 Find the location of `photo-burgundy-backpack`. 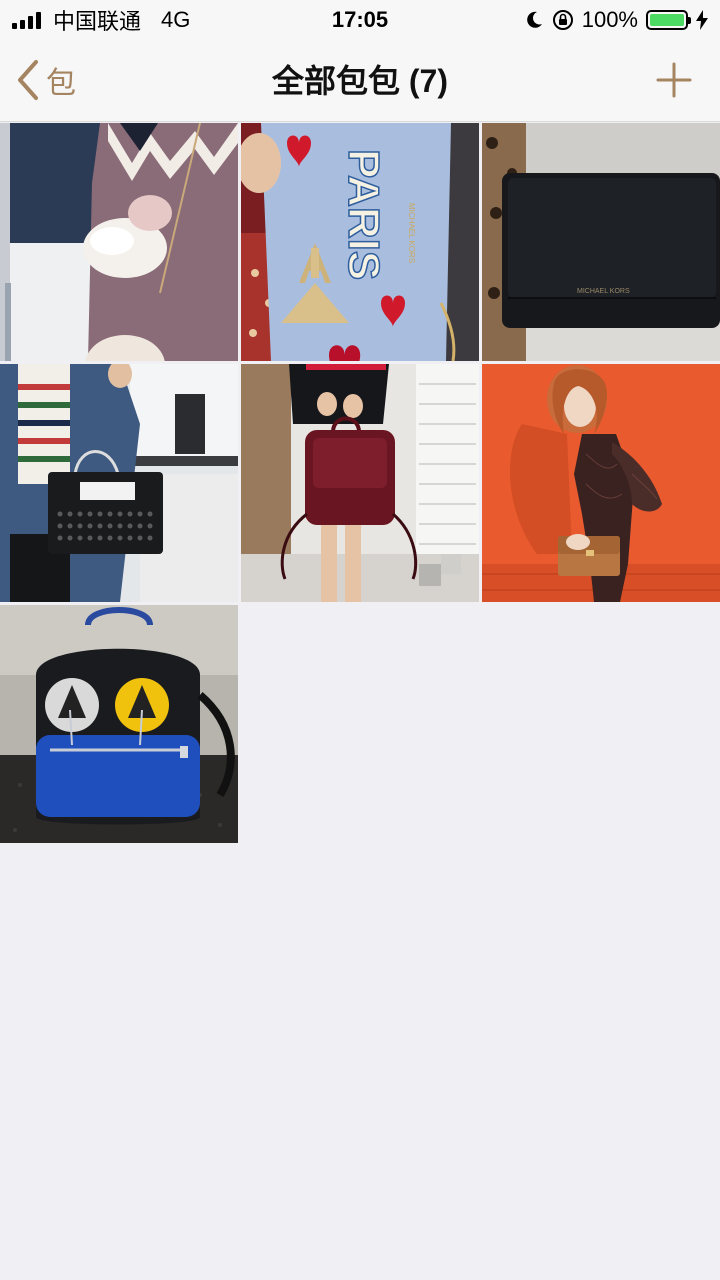

photo-burgundy-backpack is located at coordinates (360, 483).